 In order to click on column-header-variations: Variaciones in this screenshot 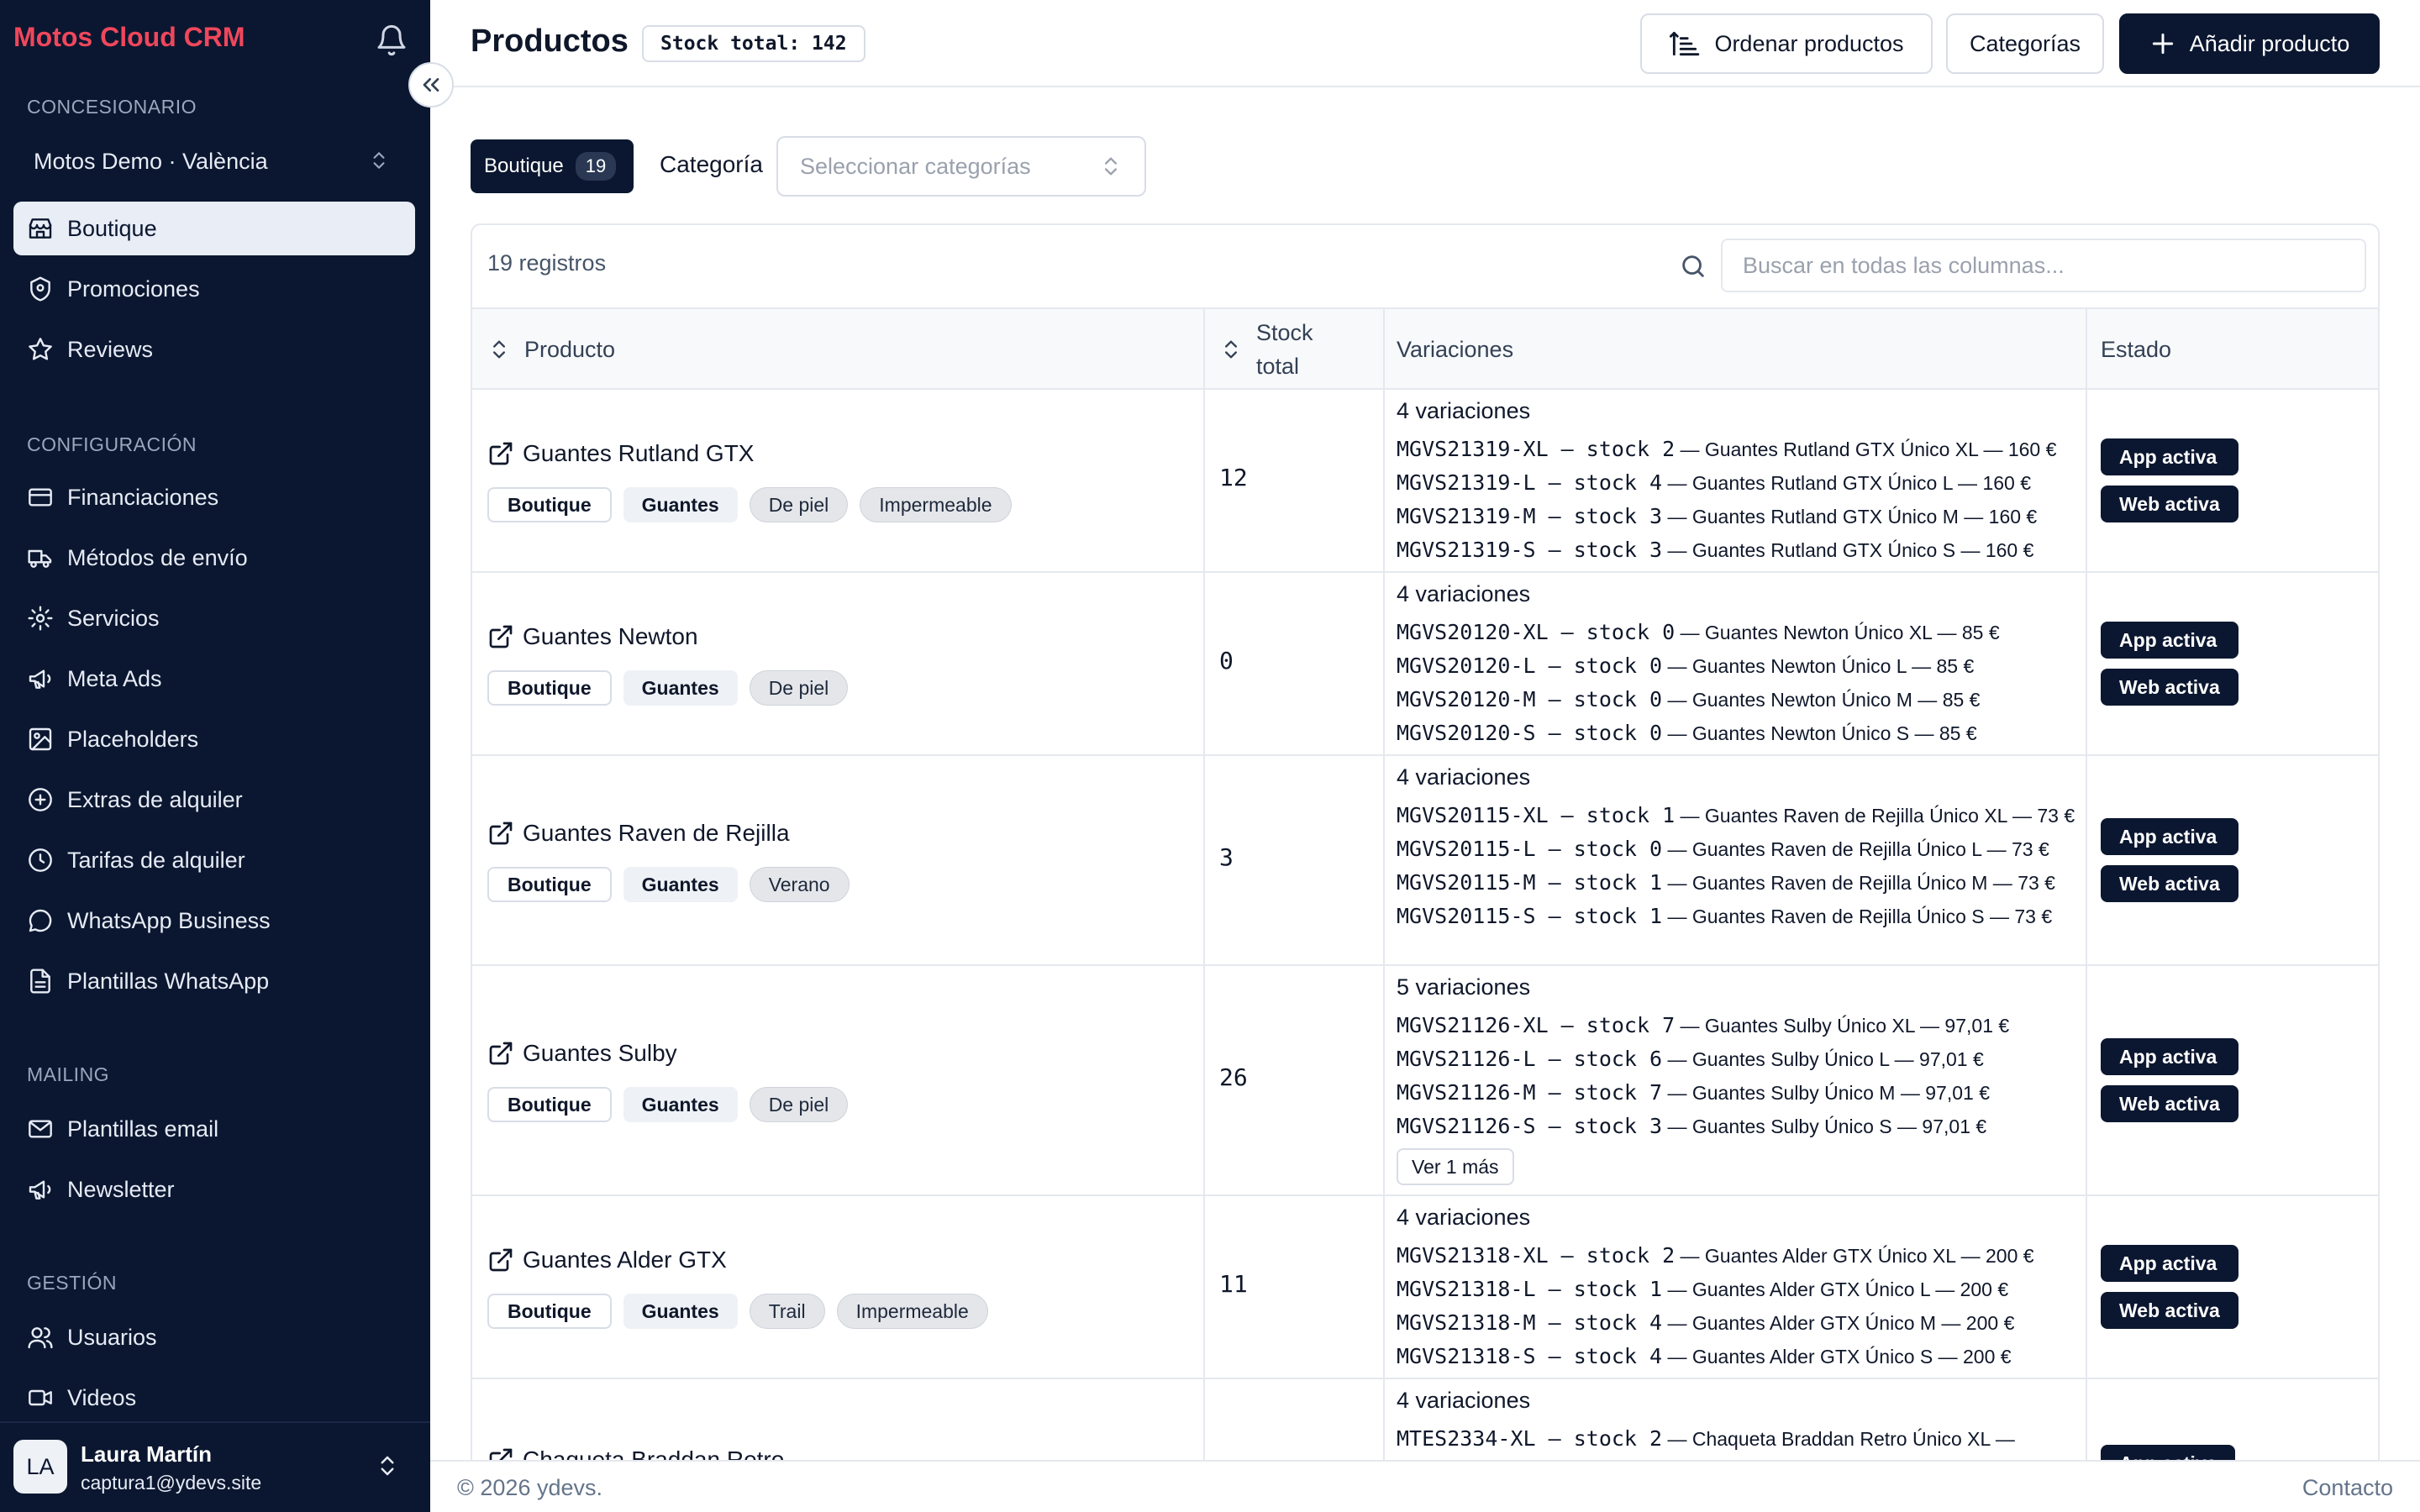, I will do `click(1455, 349)`.